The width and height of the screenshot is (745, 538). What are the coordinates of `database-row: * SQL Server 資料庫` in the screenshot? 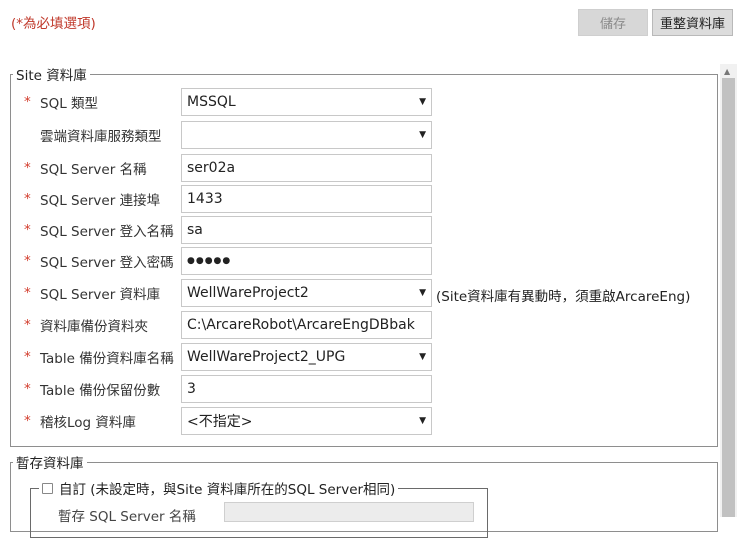 It's located at (92, 293).